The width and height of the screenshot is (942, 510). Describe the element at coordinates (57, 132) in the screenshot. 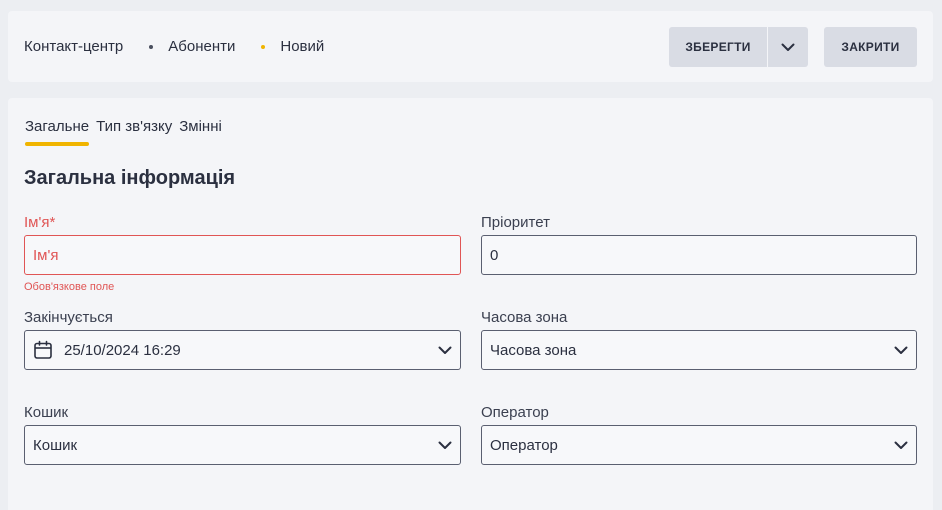

I see `tab-general: Загальне` at that location.